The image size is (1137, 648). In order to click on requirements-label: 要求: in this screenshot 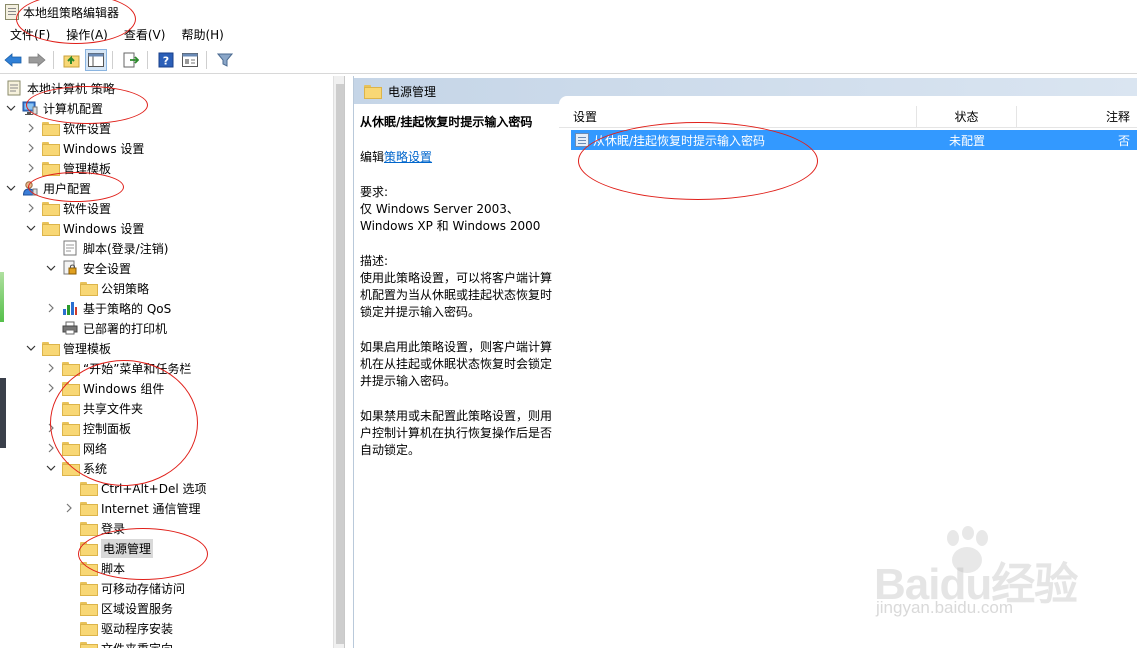, I will do `click(374, 192)`.